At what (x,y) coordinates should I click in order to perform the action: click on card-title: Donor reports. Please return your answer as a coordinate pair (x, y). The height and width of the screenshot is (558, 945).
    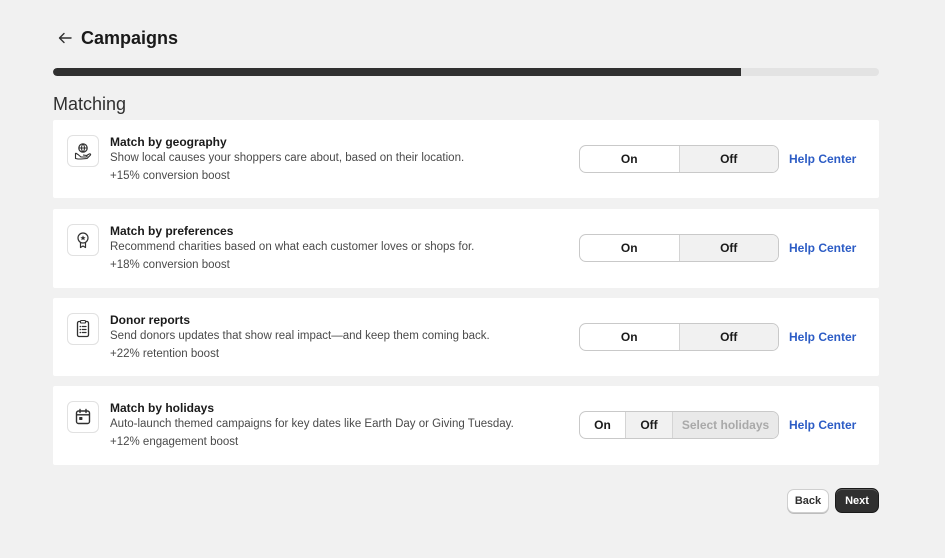
    Looking at the image, I should click on (150, 320).